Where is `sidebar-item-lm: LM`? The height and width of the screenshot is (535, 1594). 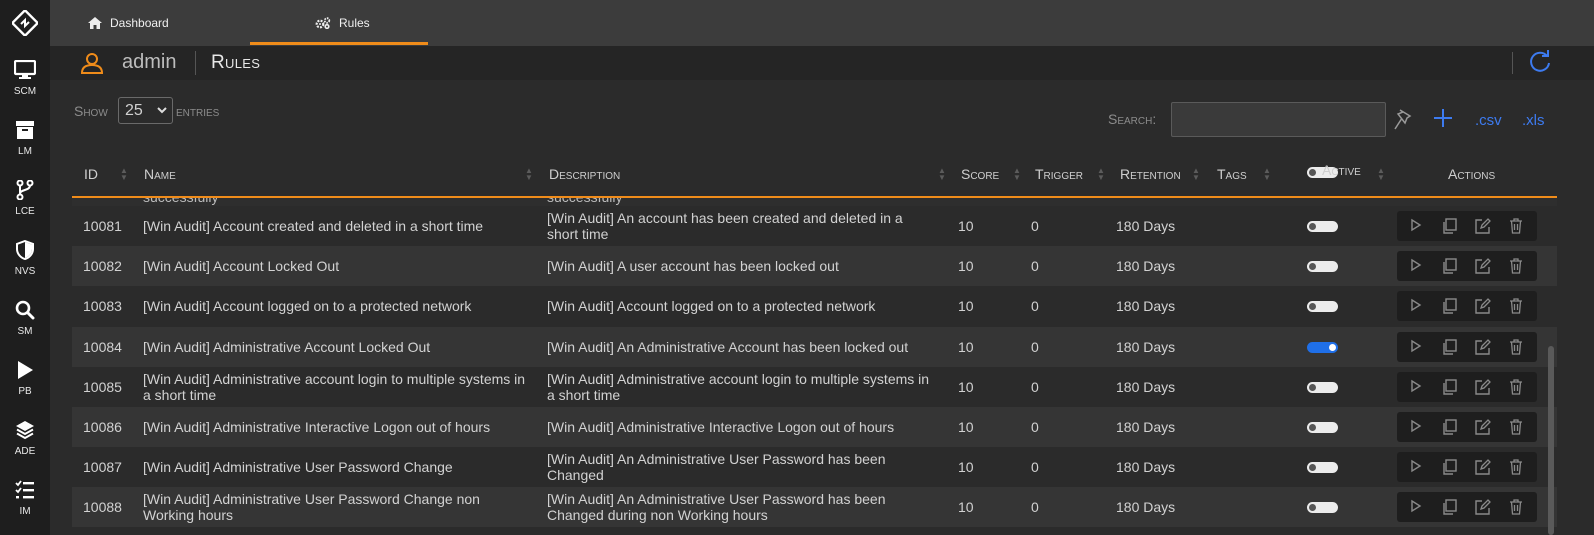
sidebar-item-lm: LM is located at coordinates (25, 138).